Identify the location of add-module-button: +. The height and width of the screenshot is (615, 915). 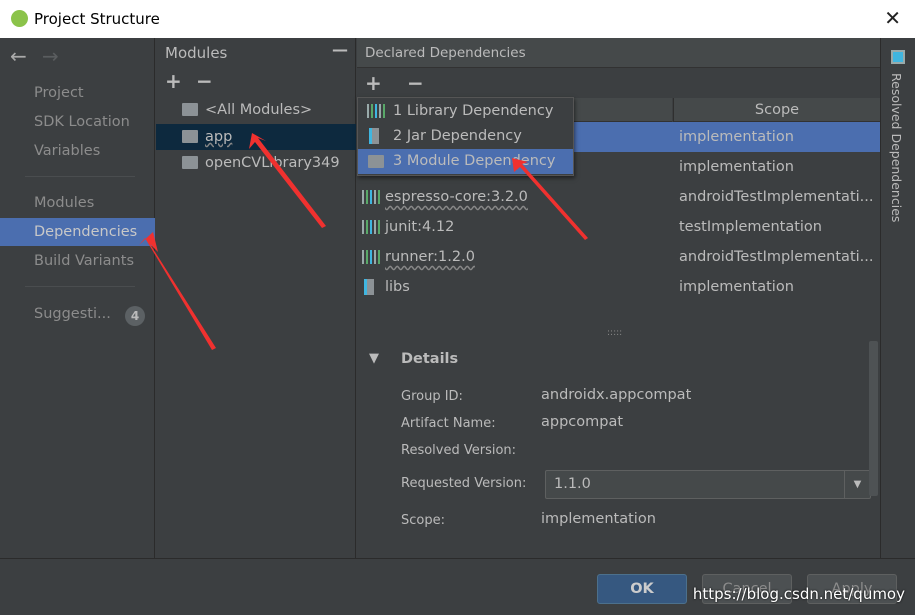
(173, 81).